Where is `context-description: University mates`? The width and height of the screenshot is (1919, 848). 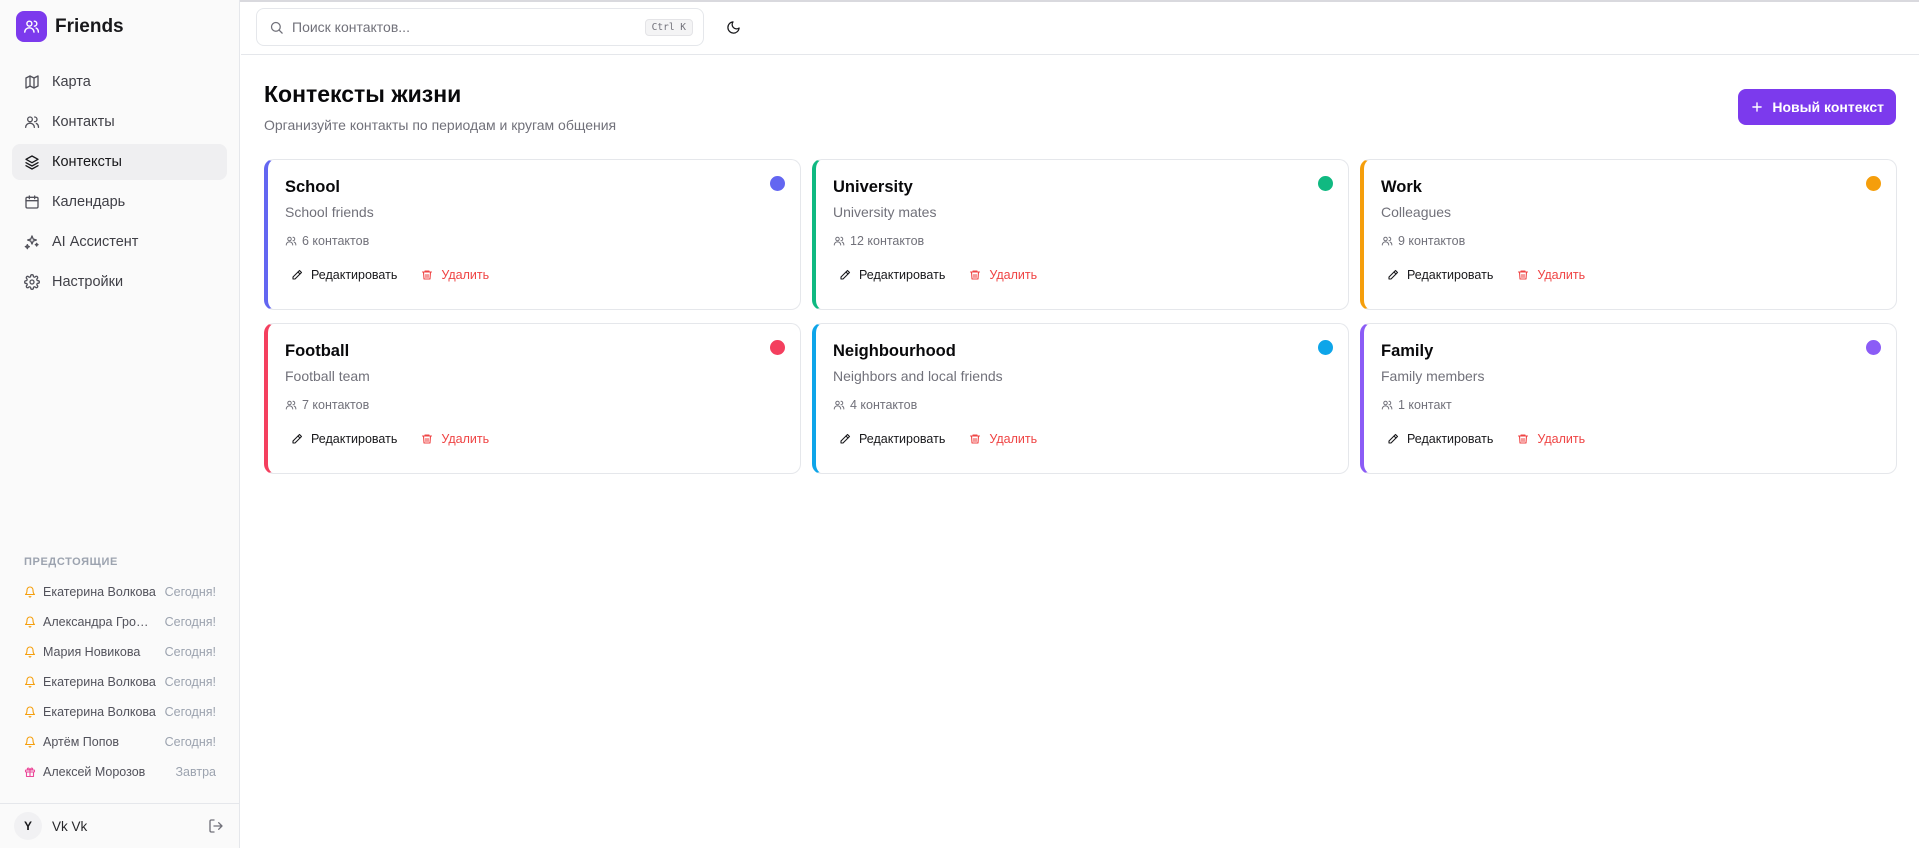 context-description: University mates is located at coordinates (885, 212).